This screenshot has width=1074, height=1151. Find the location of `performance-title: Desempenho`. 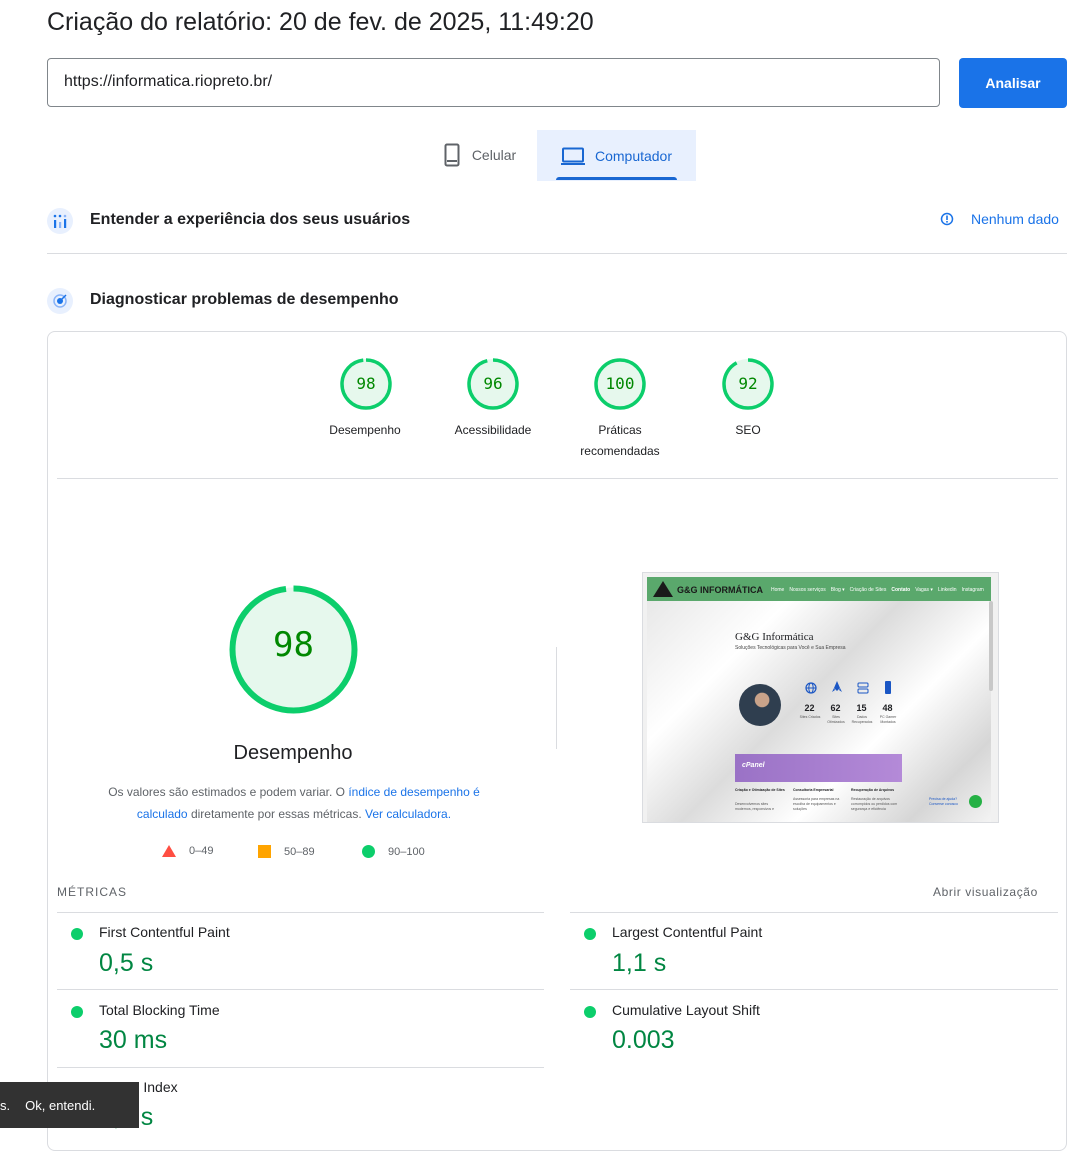

performance-title: Desempenho is located at coordinates (293, 753).